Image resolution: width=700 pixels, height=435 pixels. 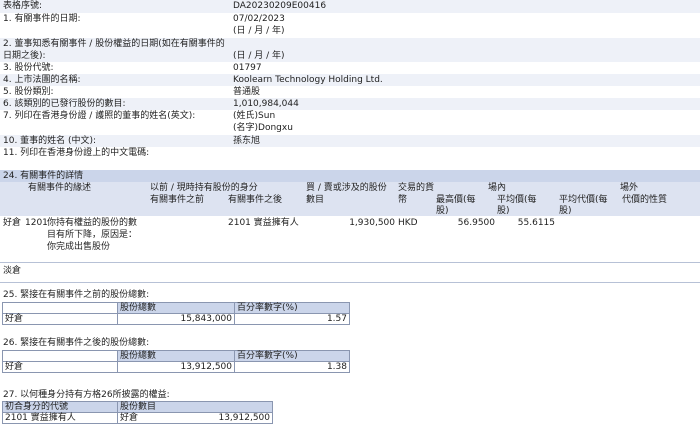 I want to click on s24-h-avg-cons: 平均代價(每, so click(x=583, y=200).